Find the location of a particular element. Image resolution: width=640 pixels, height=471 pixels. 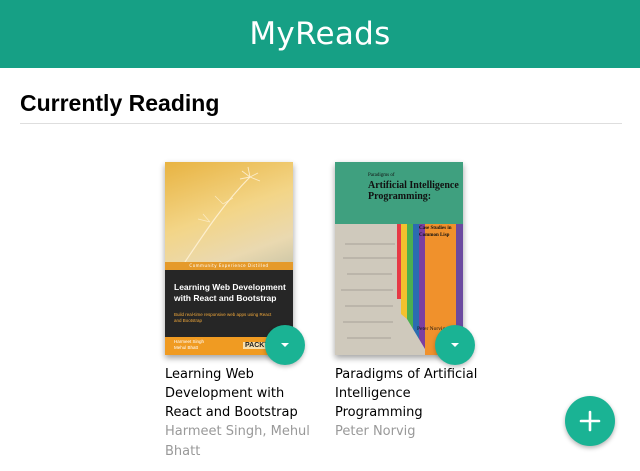

book-authors: Harmeet Singh, Mehul Bhatt is located at coordinates (237, 441).